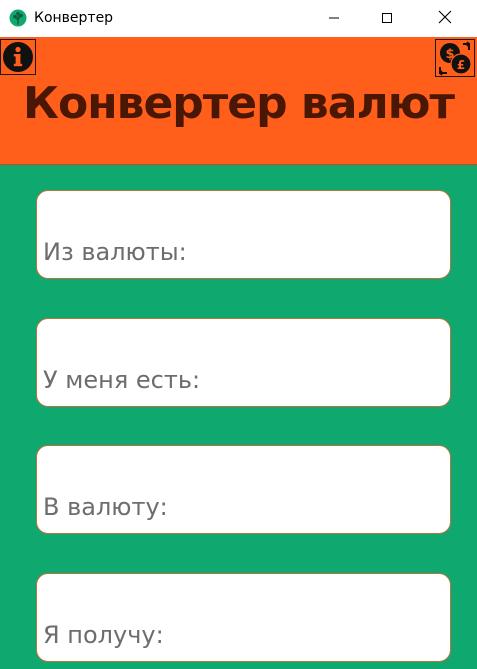 Image resolution: width=477 pixels, height=669 pixels. Describe the element at coordinates (239, 103) in the screenshot. I see `page-title: Конвертер валют` at that location.